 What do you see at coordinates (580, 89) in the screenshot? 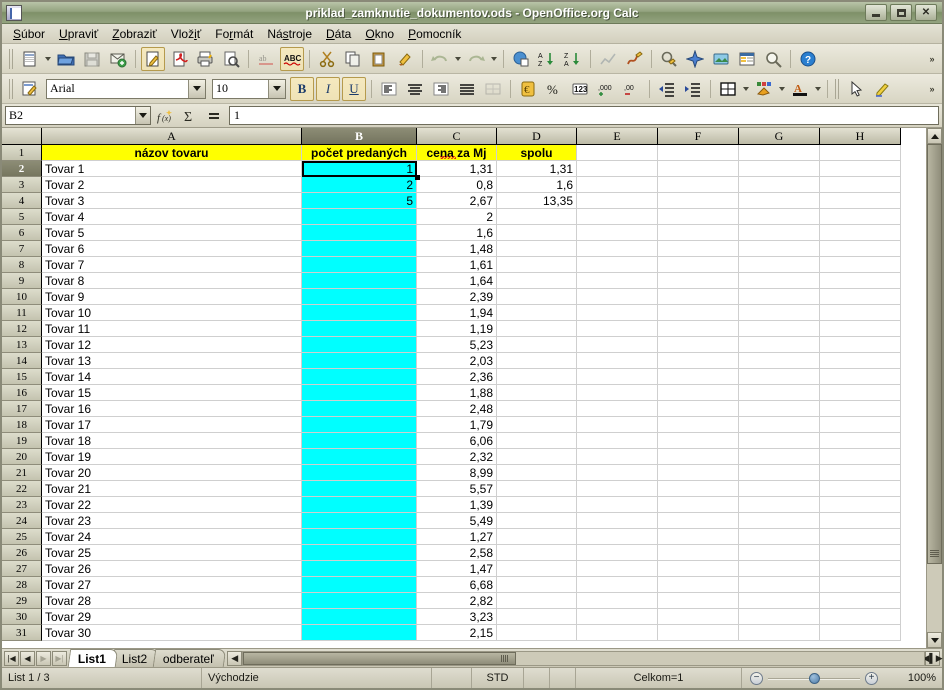
I see `number-format-icon: 123` at bounding box center [580, 89].